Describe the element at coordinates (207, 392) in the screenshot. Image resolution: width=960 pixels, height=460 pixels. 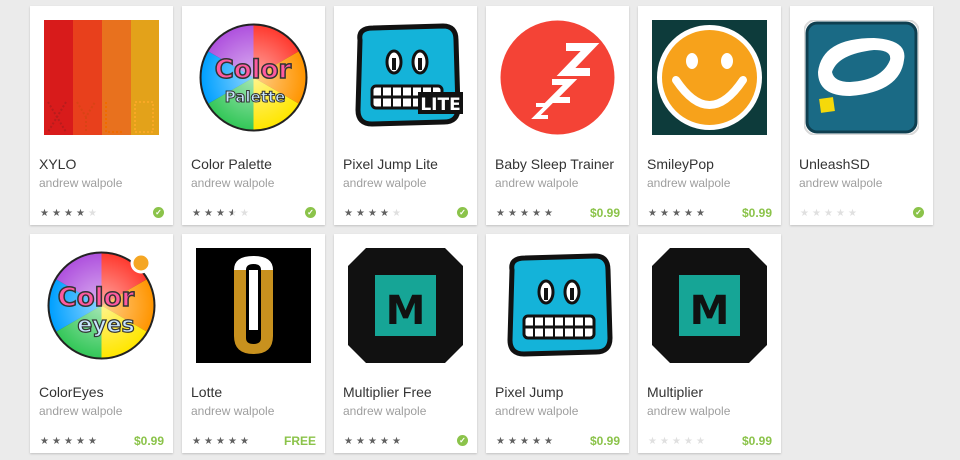
I see `app-title: Lotte` at that location.